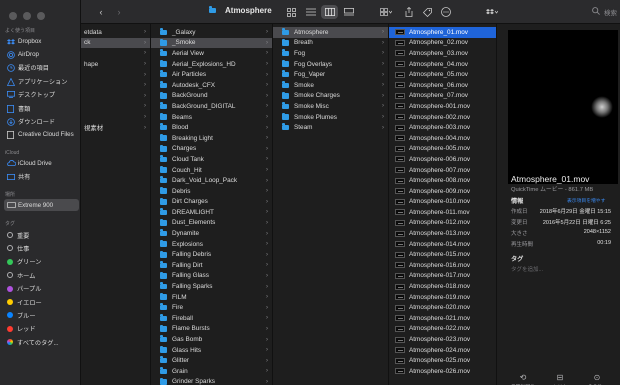  What do you see at coordinates (442, 32) in the screenshot?
I see `file-row: Atmosphere_01.mov` at bounding box center [442, 32].